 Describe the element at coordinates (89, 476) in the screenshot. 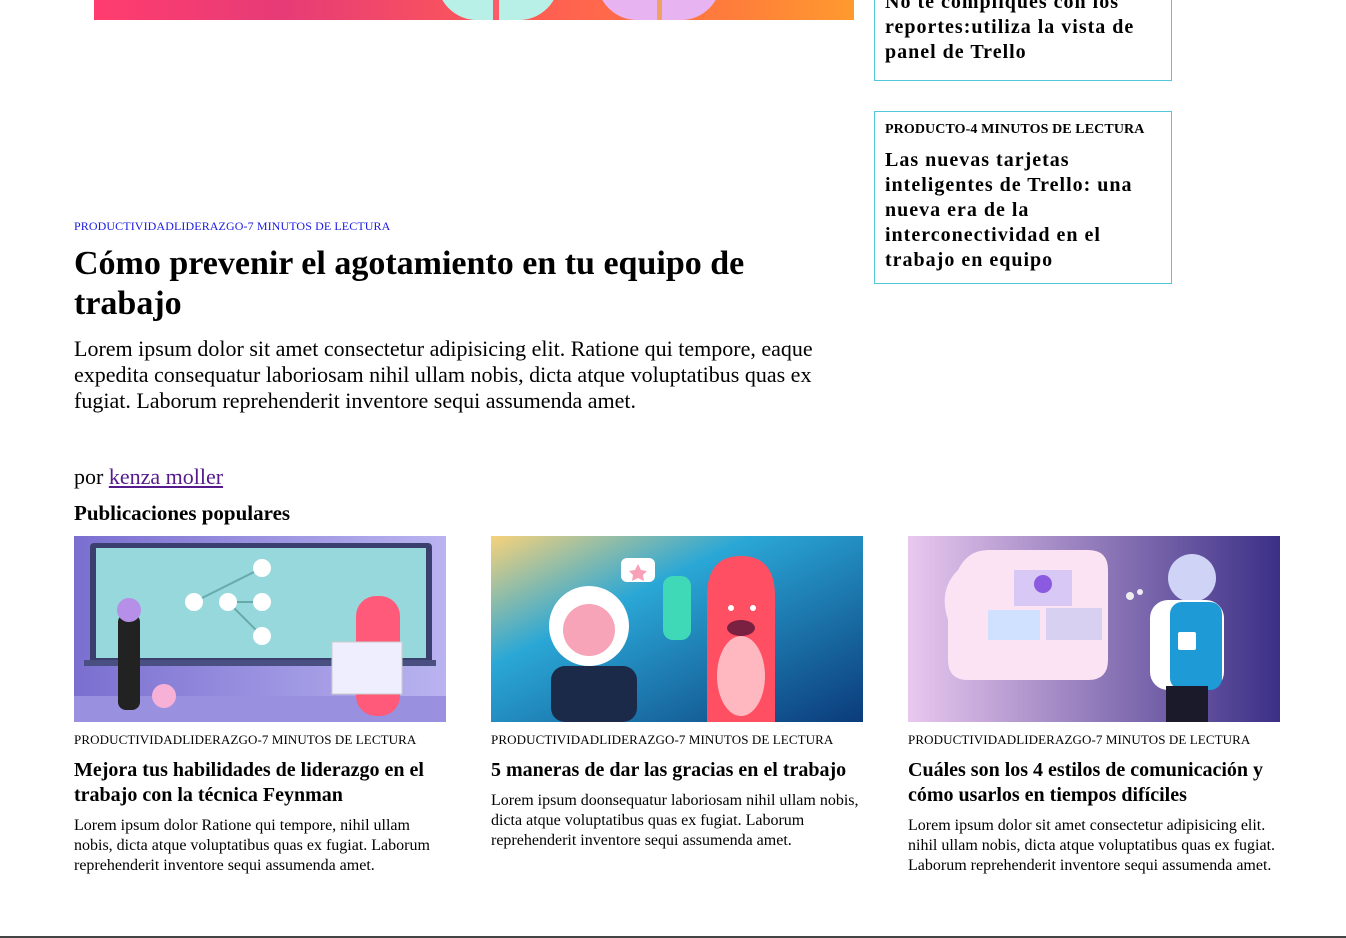

I see `byline-prefix: por` at that location.